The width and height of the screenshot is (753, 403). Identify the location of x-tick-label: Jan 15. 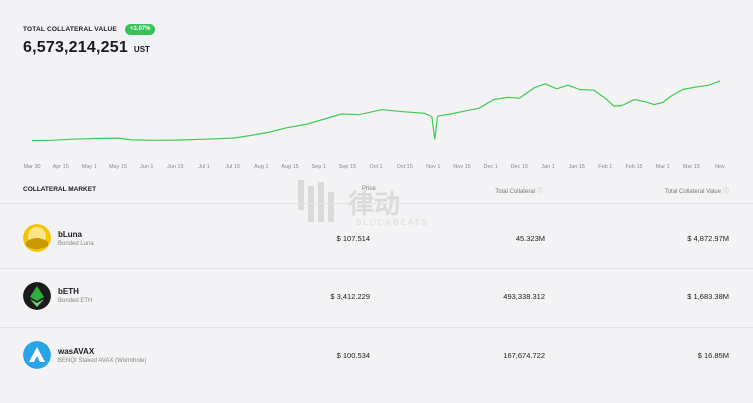
(576, 167).